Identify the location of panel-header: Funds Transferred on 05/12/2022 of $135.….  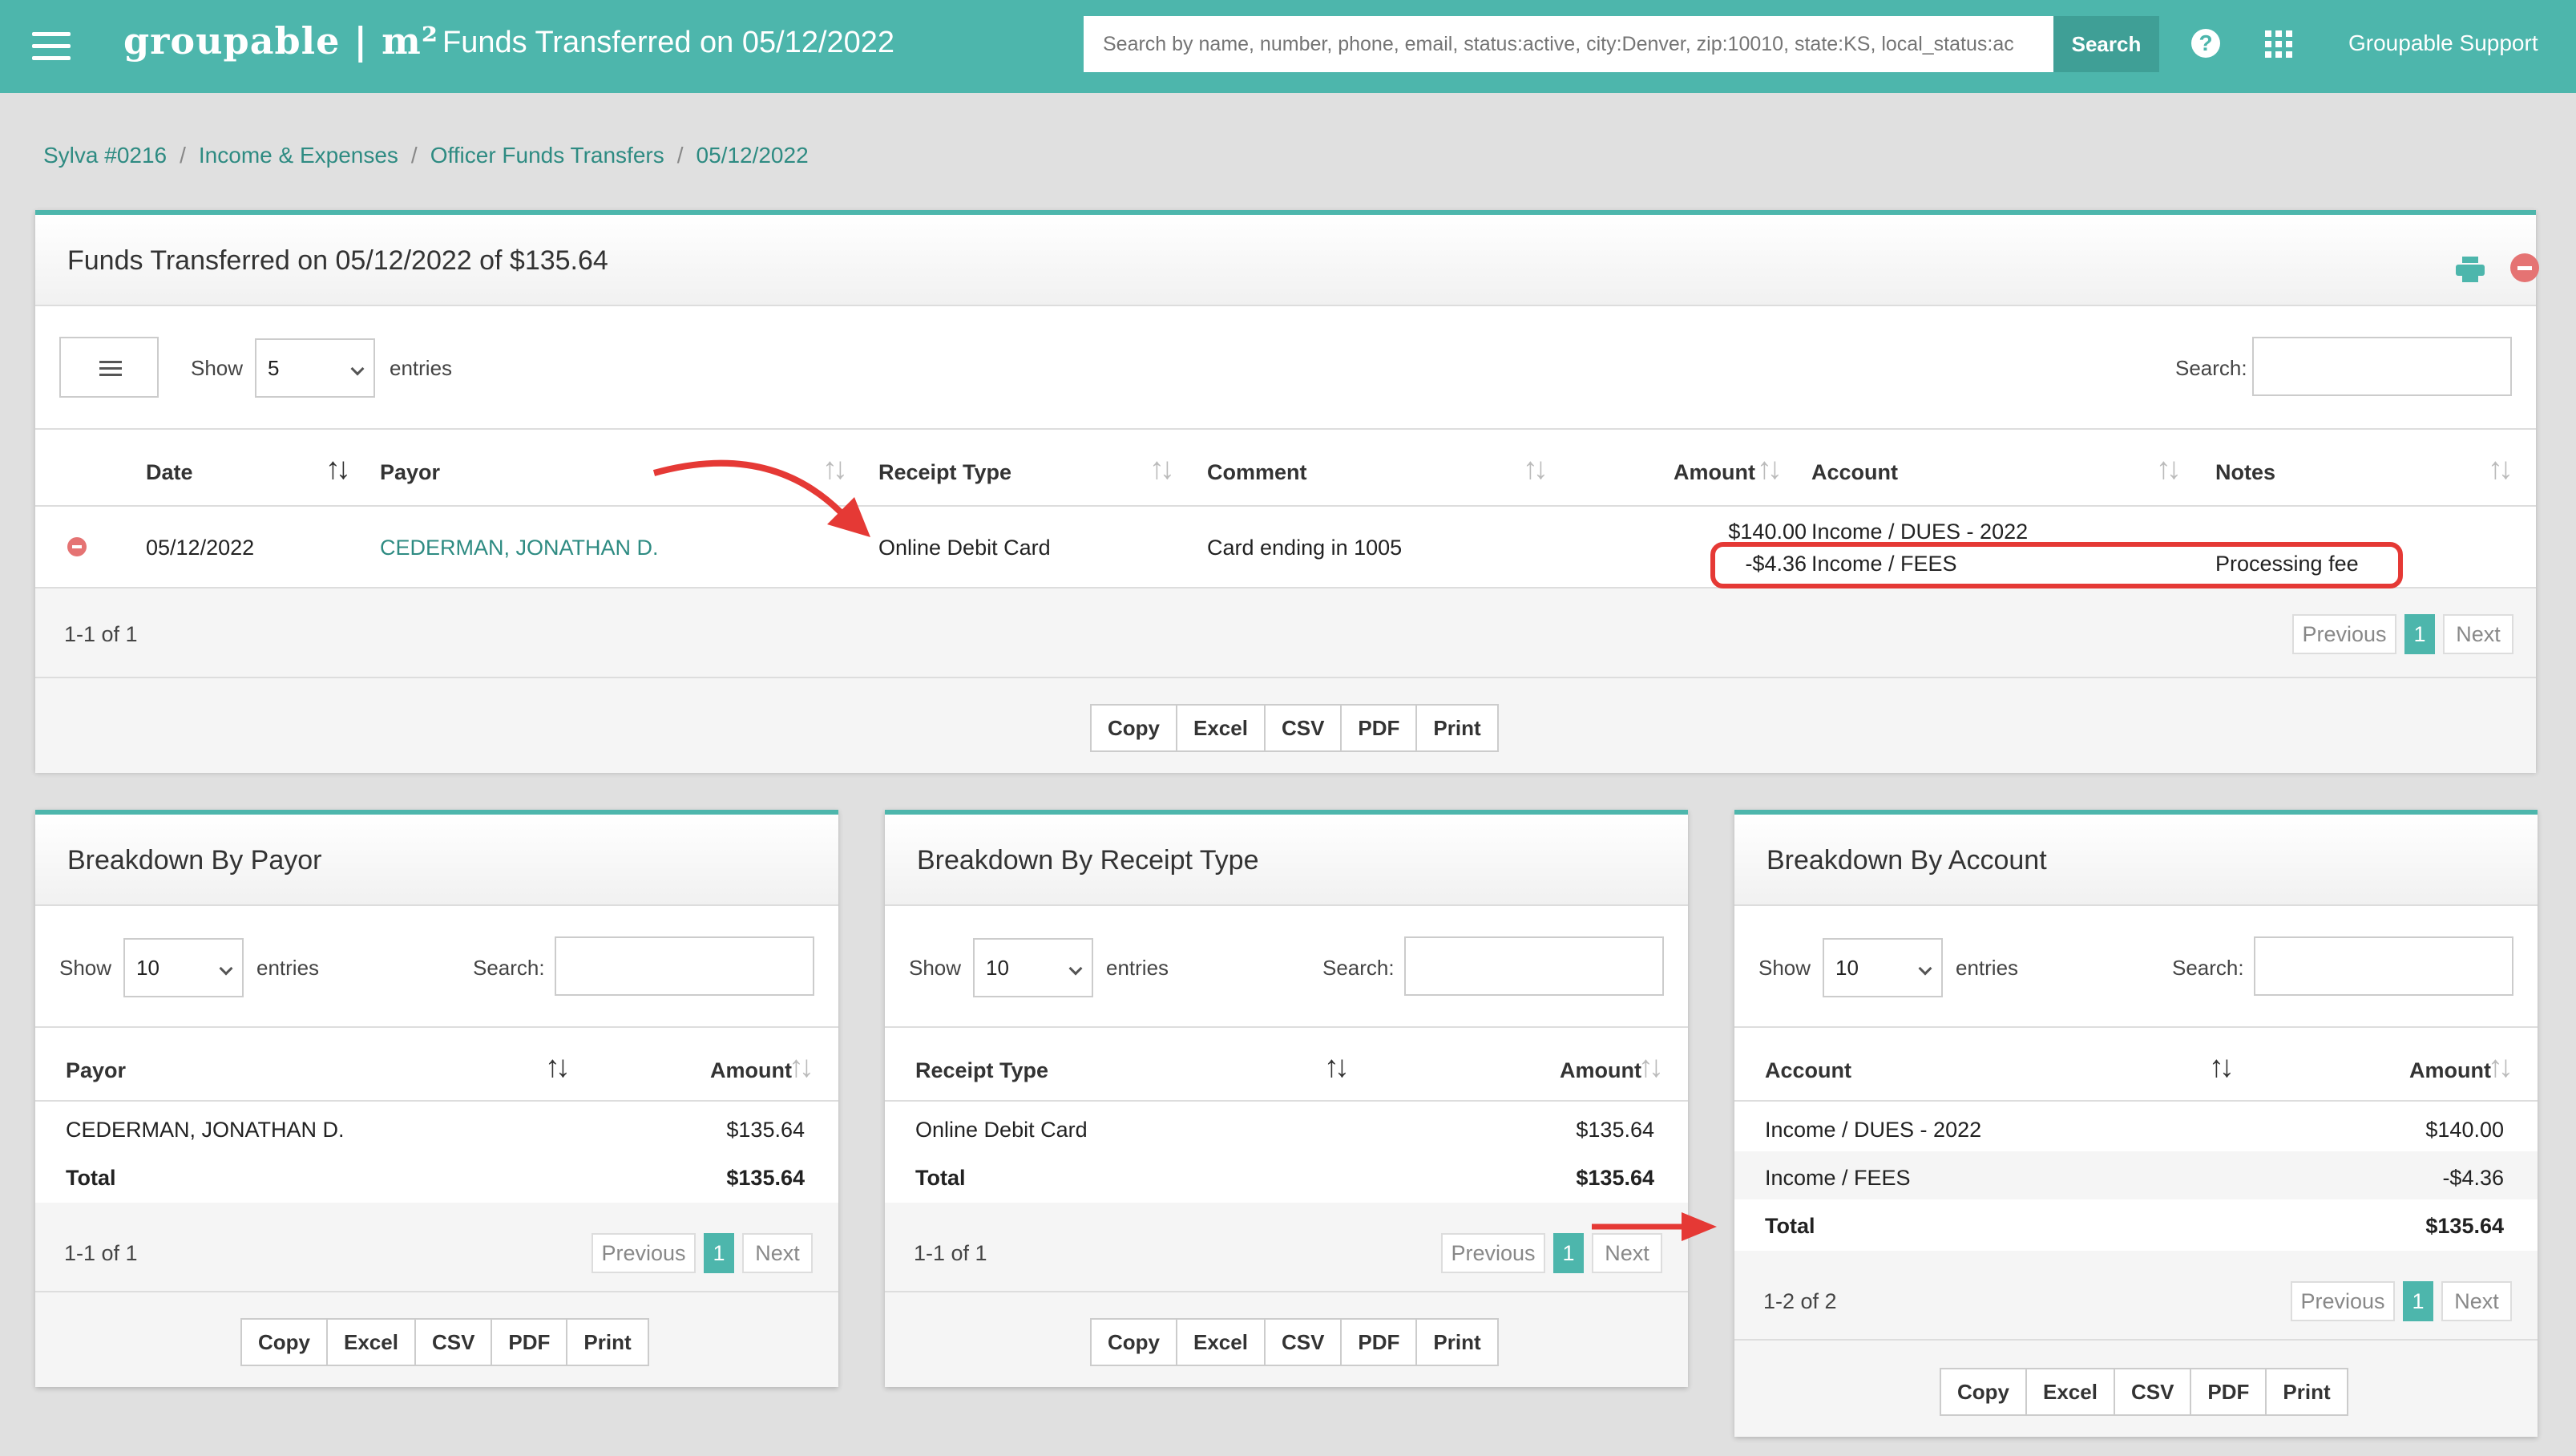
(1287, 260).